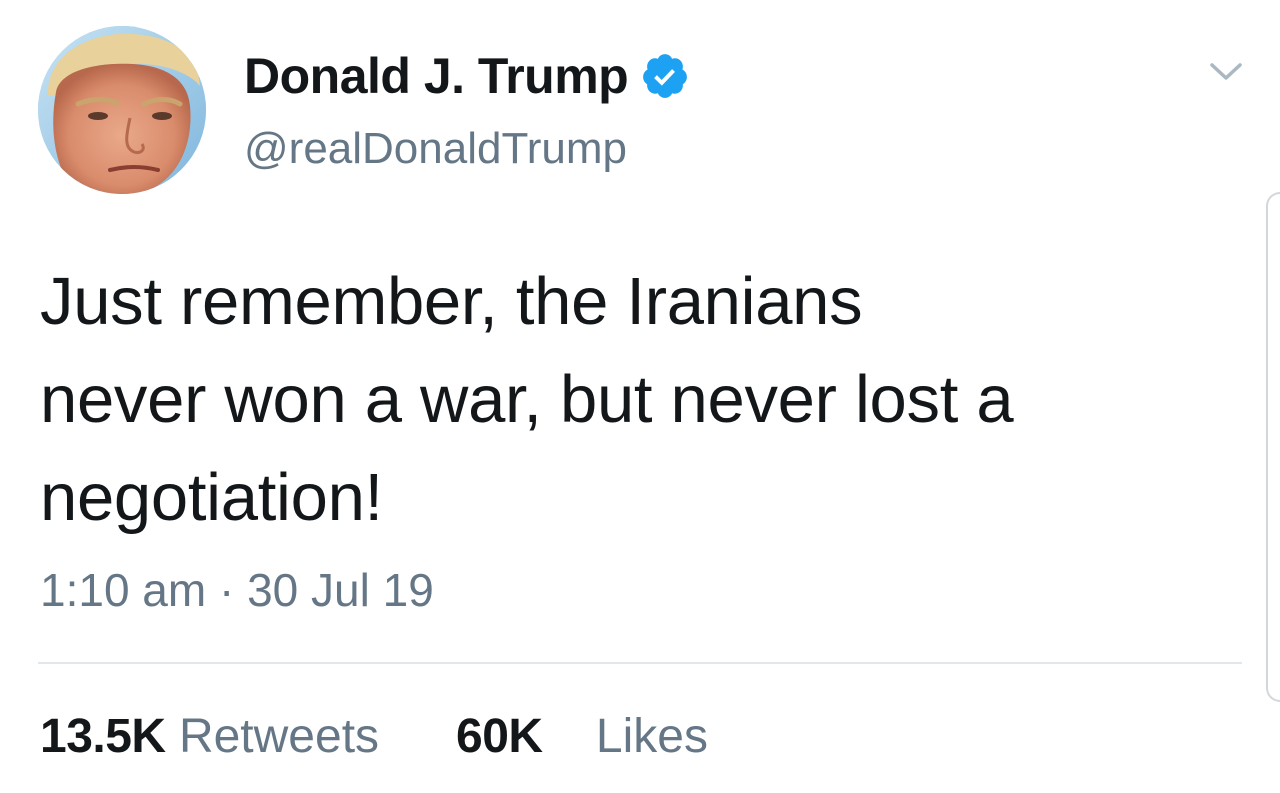  I want to click on retweets-count: 13.5K, so click(103, 736).